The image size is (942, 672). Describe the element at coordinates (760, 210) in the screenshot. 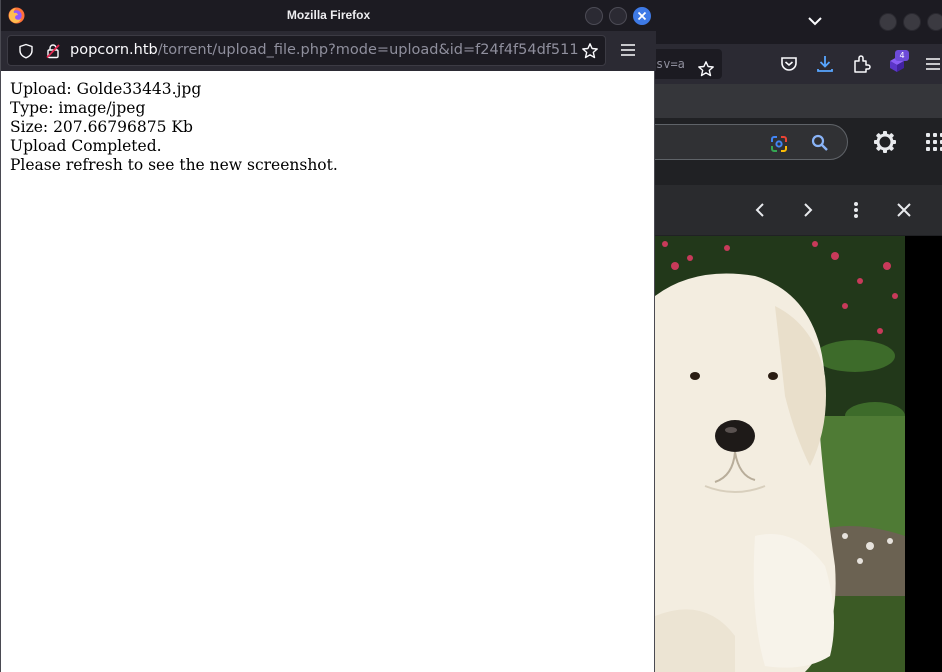

I see `previous-image-icon` at that location.